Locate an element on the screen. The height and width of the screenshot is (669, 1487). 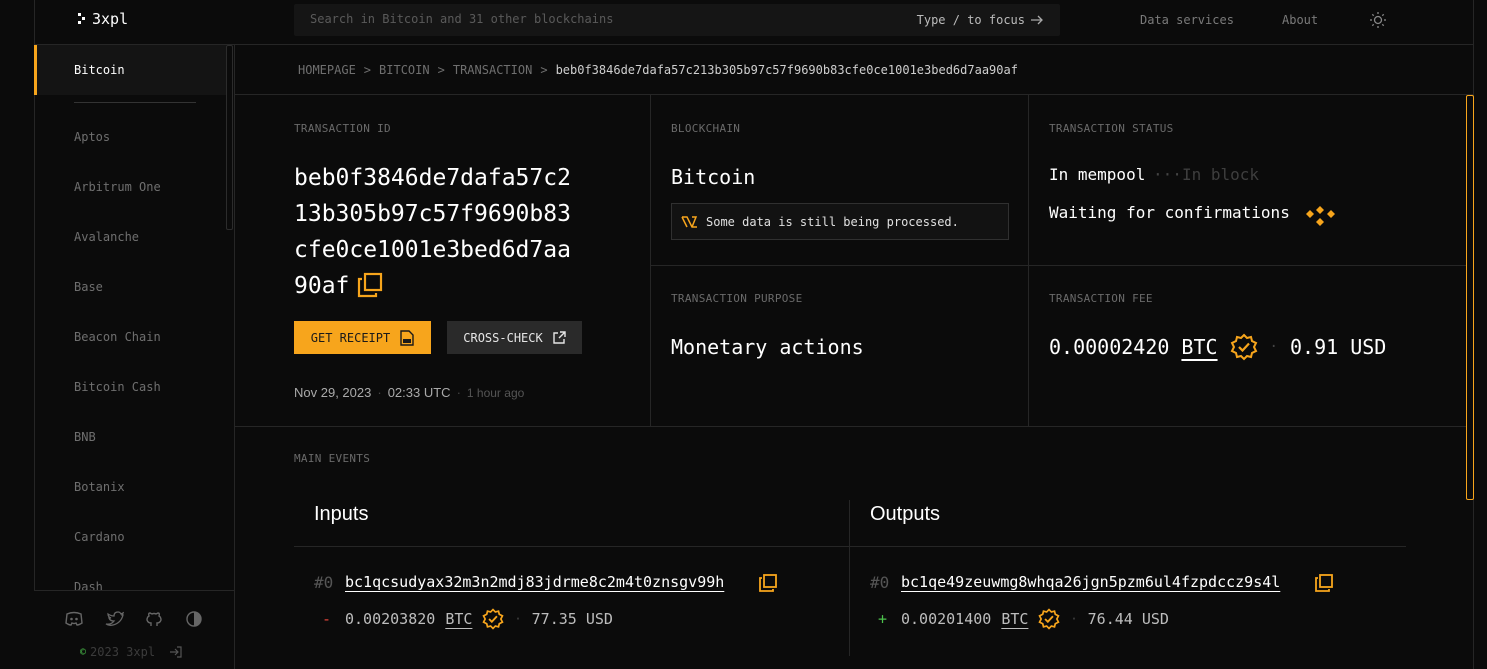
transaction-status-label: TRANSACTION STATUS is located at coordinates (1111, 128).